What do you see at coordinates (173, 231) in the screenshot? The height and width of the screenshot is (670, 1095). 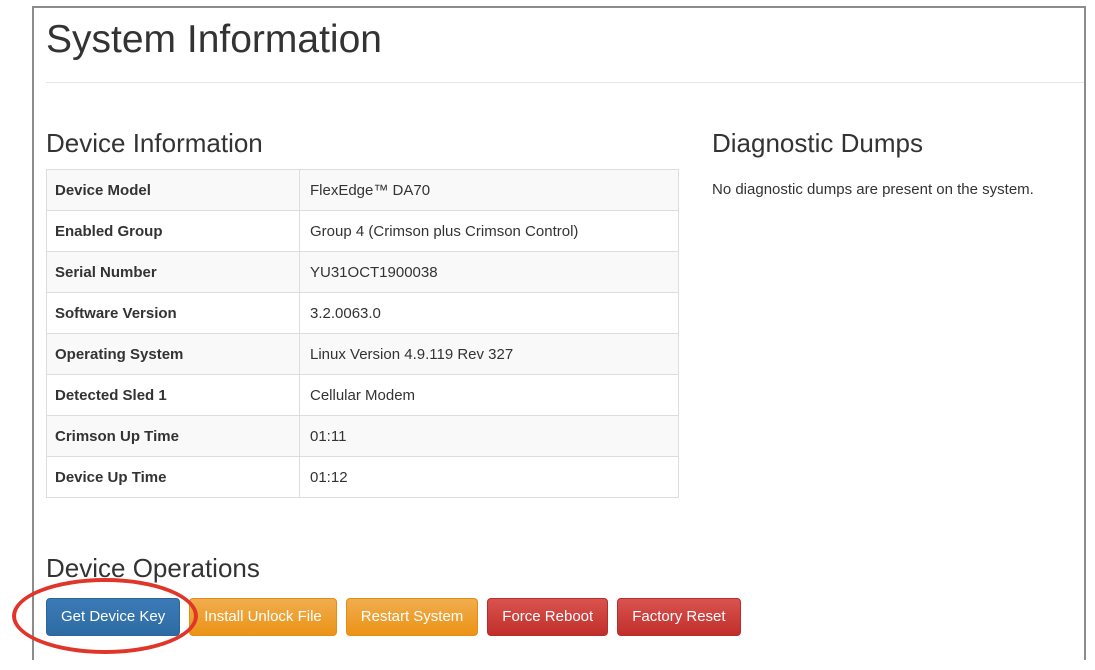 I see `row-key-enabled-group: Enabled Group` at bounding box center [173, 231].